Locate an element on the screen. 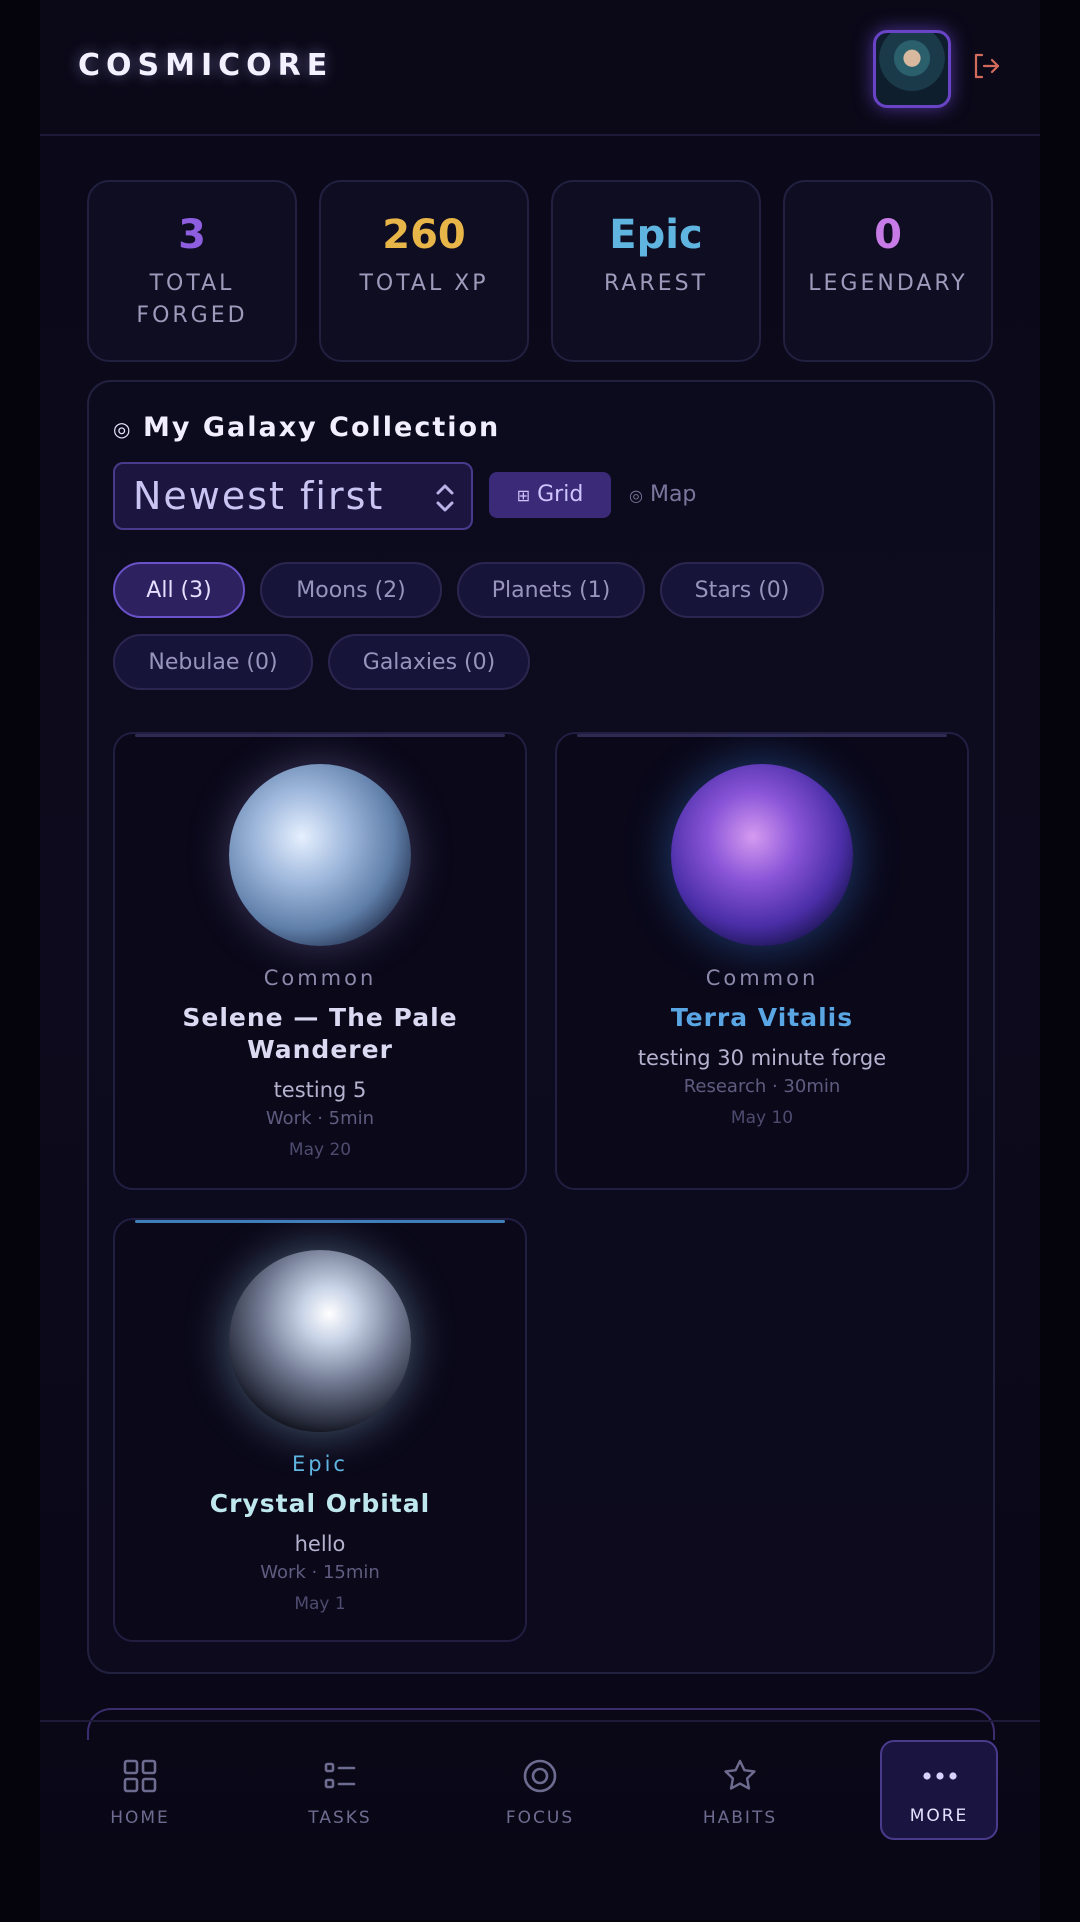 Image resolution: width=1080 pixels, height=1922 pixels. stat-value: 260 is located at coordinates (424, 235).